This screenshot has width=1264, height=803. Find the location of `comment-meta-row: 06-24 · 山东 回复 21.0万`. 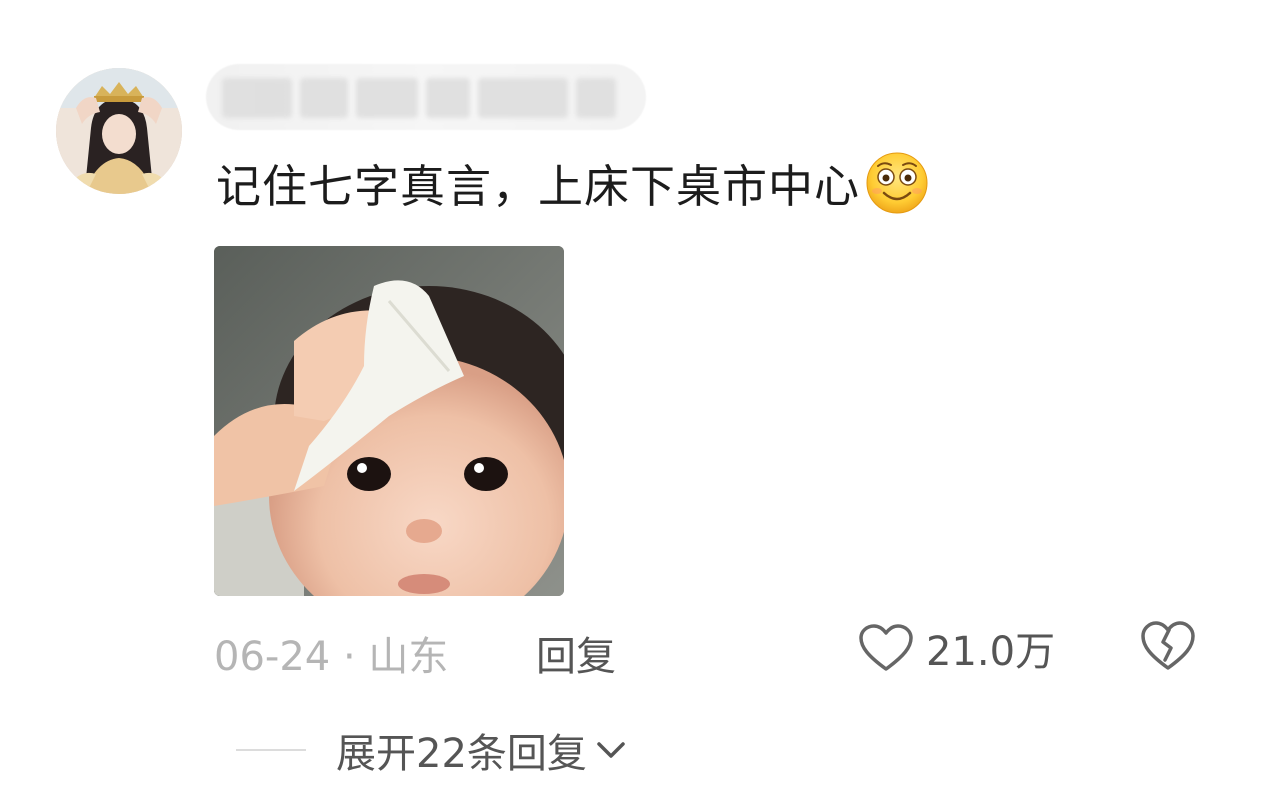

comment-meta-row: 06-24 · 山东 回复 21.0万 is located at coordinates (714, 650).